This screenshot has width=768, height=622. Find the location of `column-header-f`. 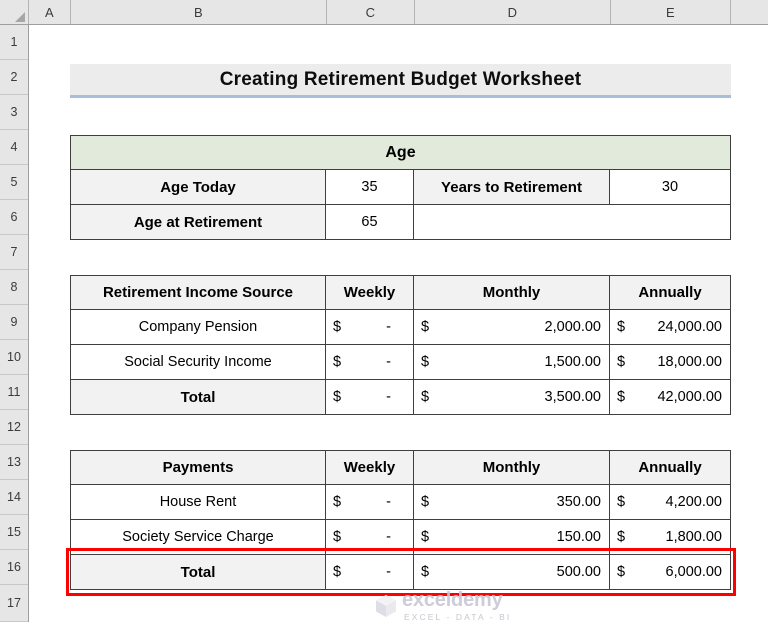

column-header-f is located at coordinates (749, 12).